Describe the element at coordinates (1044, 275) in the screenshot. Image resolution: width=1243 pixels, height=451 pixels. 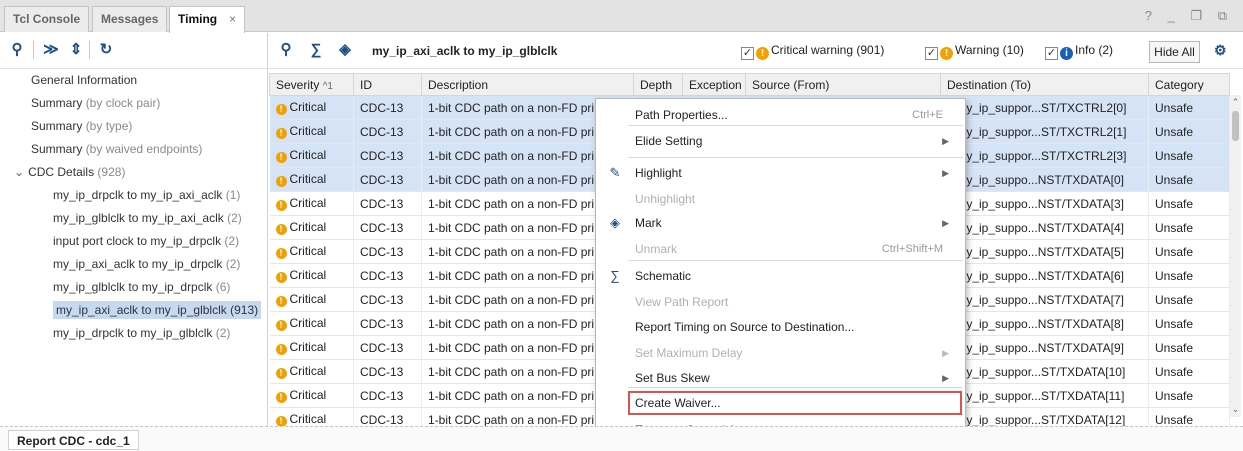
I see `cell-destination: i_my_ip_suppo...NST/TXDATA[6]` at that location.